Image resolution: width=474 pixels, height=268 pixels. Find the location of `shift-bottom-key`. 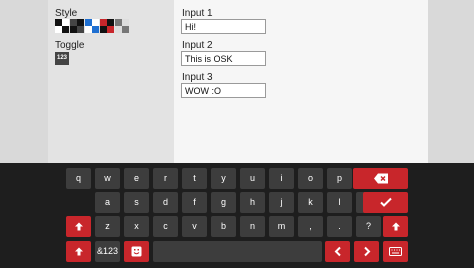

shift-bottom-key is located at coordinates (78, 251).